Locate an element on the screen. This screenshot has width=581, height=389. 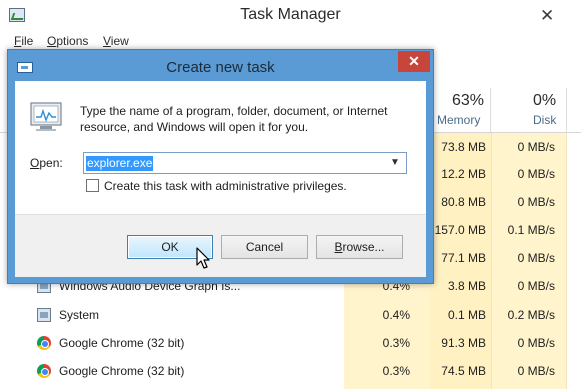
menu-options-label: ptions is located at coordinates (72, 41).